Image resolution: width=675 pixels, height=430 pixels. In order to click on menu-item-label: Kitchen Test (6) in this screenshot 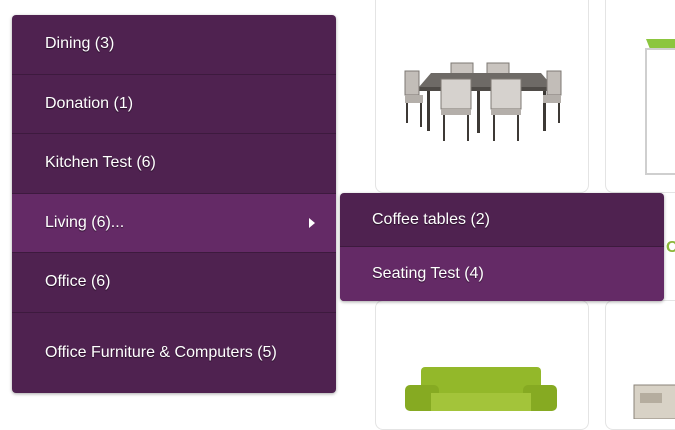, I will do `click(100, 163)`.